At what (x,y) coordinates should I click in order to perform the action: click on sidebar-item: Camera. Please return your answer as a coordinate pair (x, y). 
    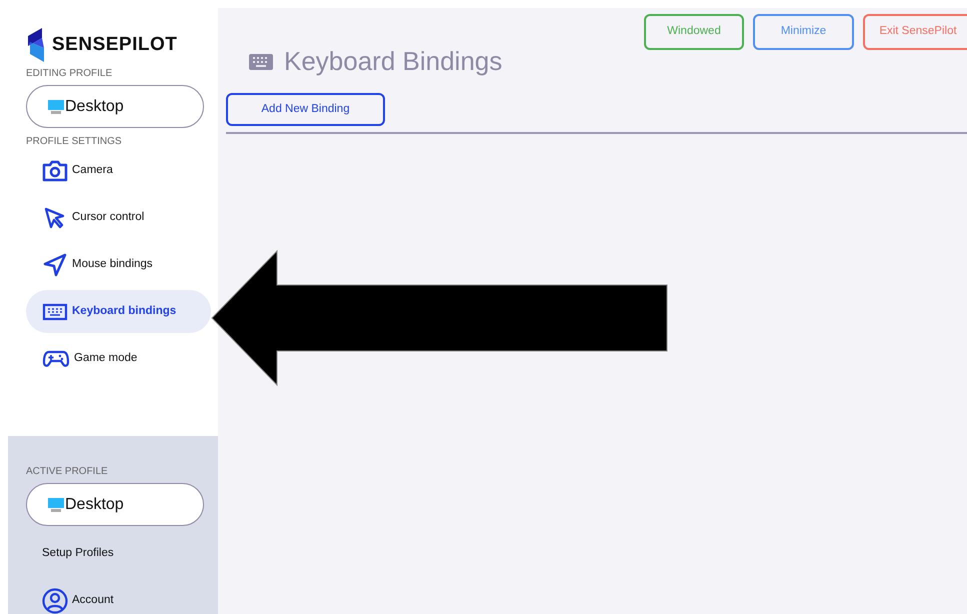
    Looking at the image, I should click on (118, 170).